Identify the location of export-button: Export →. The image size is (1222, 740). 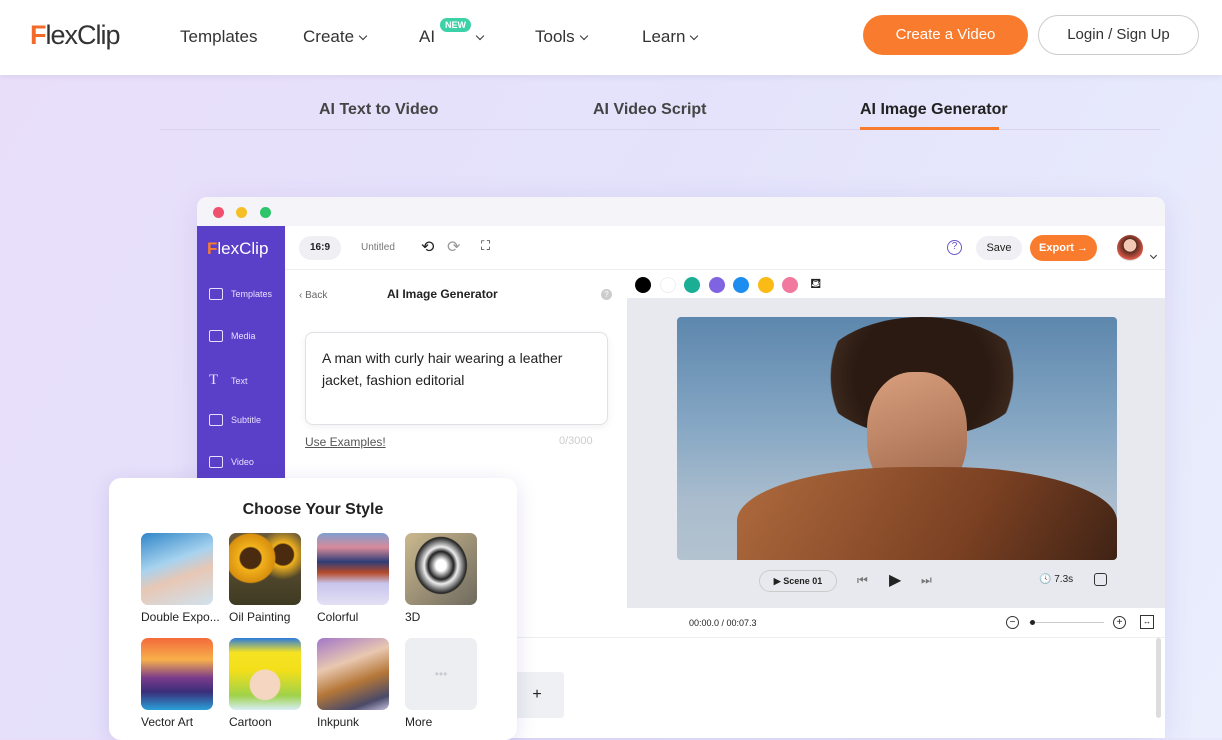
(1063, 248).